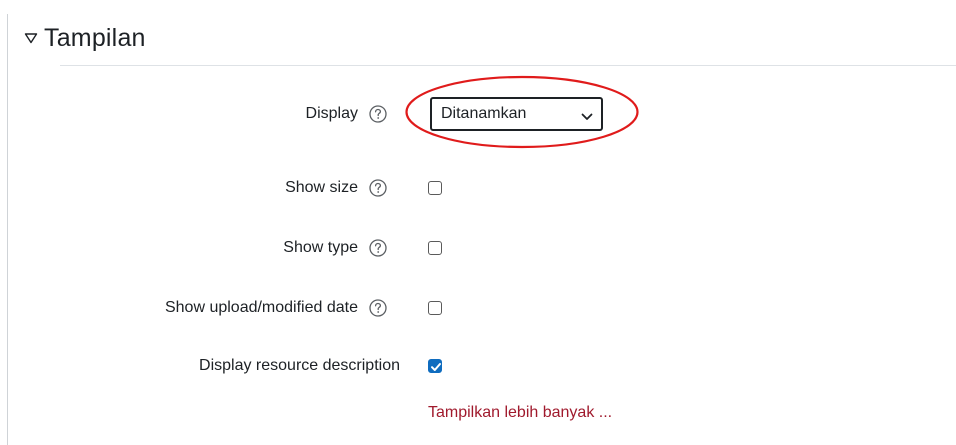 This screenshot has height=445, width=956. Describe the element at coordinates (378, 114) in the screenshot. I see `display-help-icon` at that location.